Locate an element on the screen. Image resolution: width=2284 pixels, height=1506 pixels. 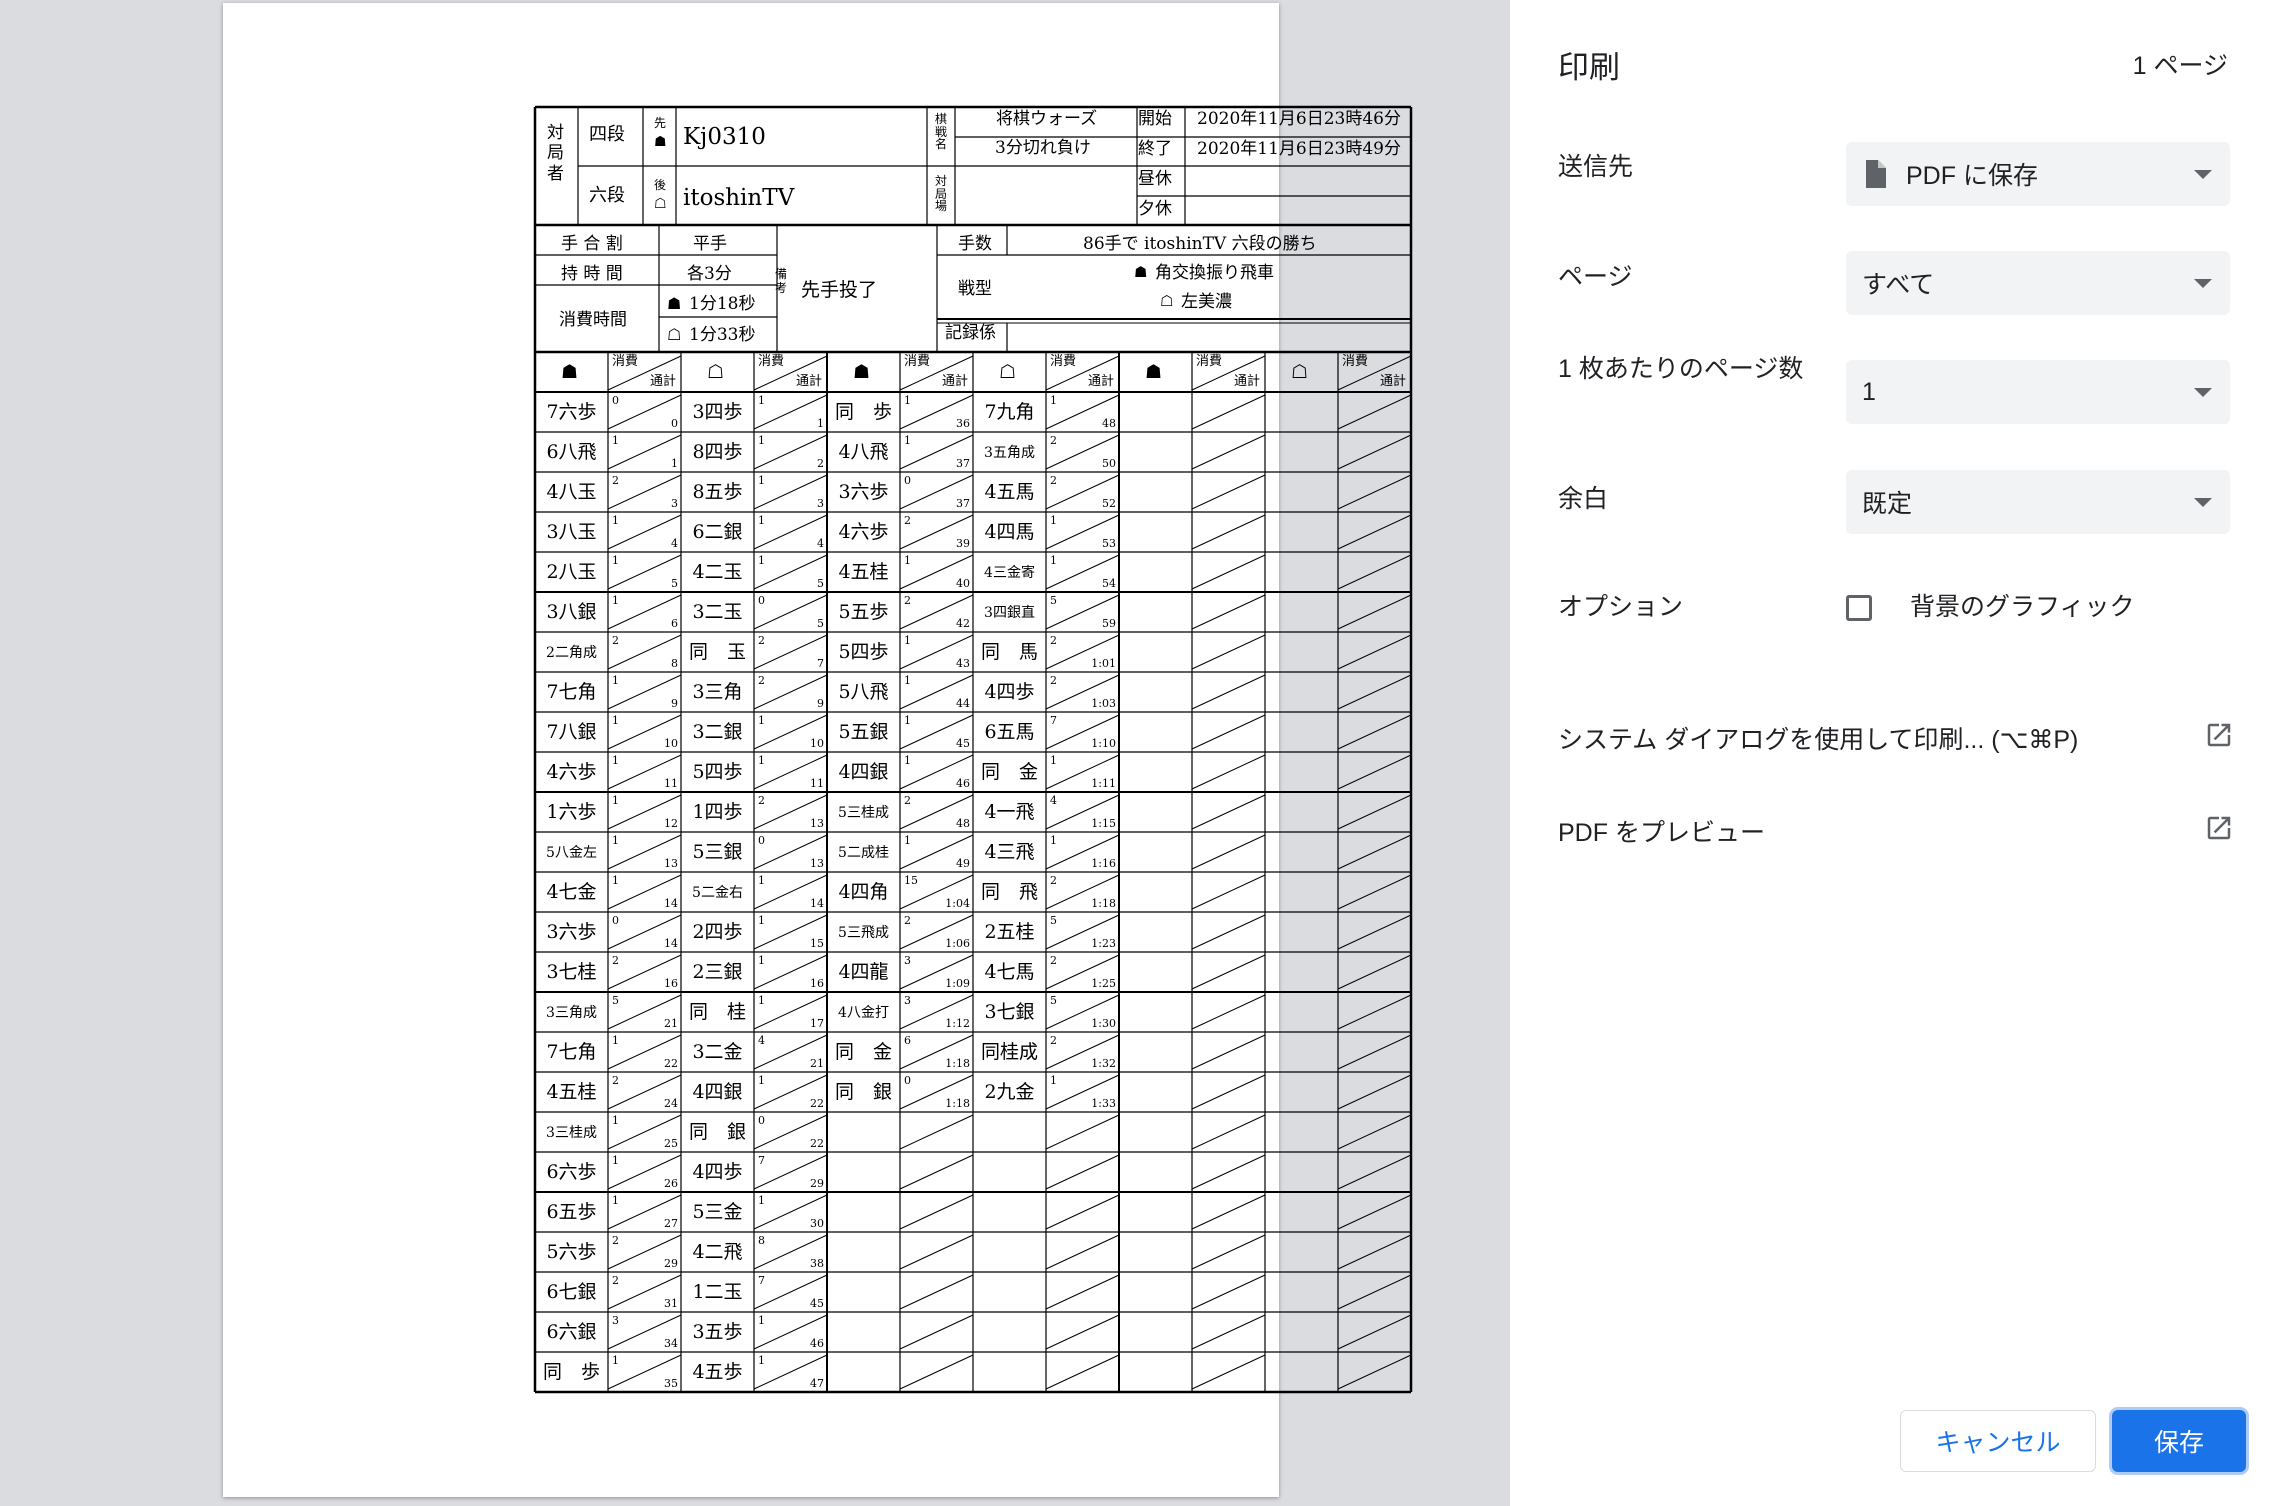
move-cell: 3八玉 is located at coordinates (571, 532).